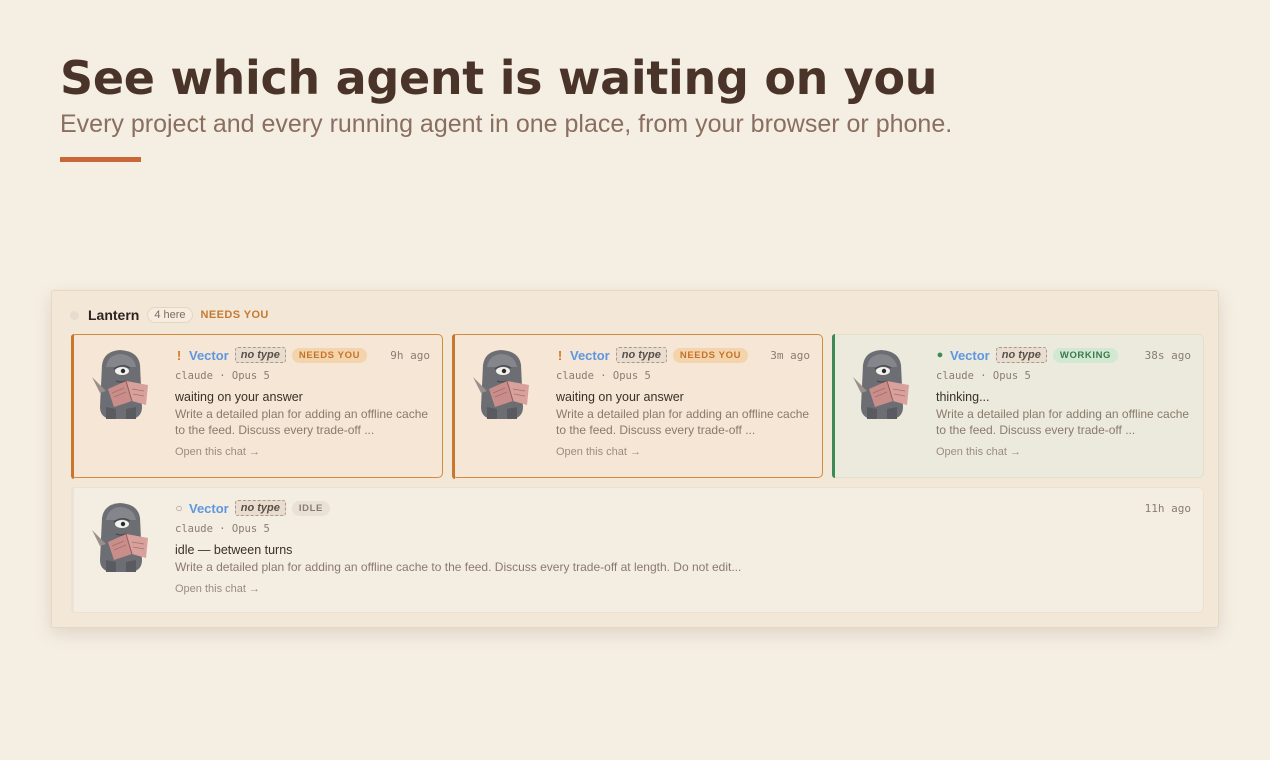 The width and height of the screenshot is (1270, 760). What do you see at coordinates (234, 315) in the screenshot?
I see `group-needs-flag: NEEDS YOU` at bounding box center [234, 315].